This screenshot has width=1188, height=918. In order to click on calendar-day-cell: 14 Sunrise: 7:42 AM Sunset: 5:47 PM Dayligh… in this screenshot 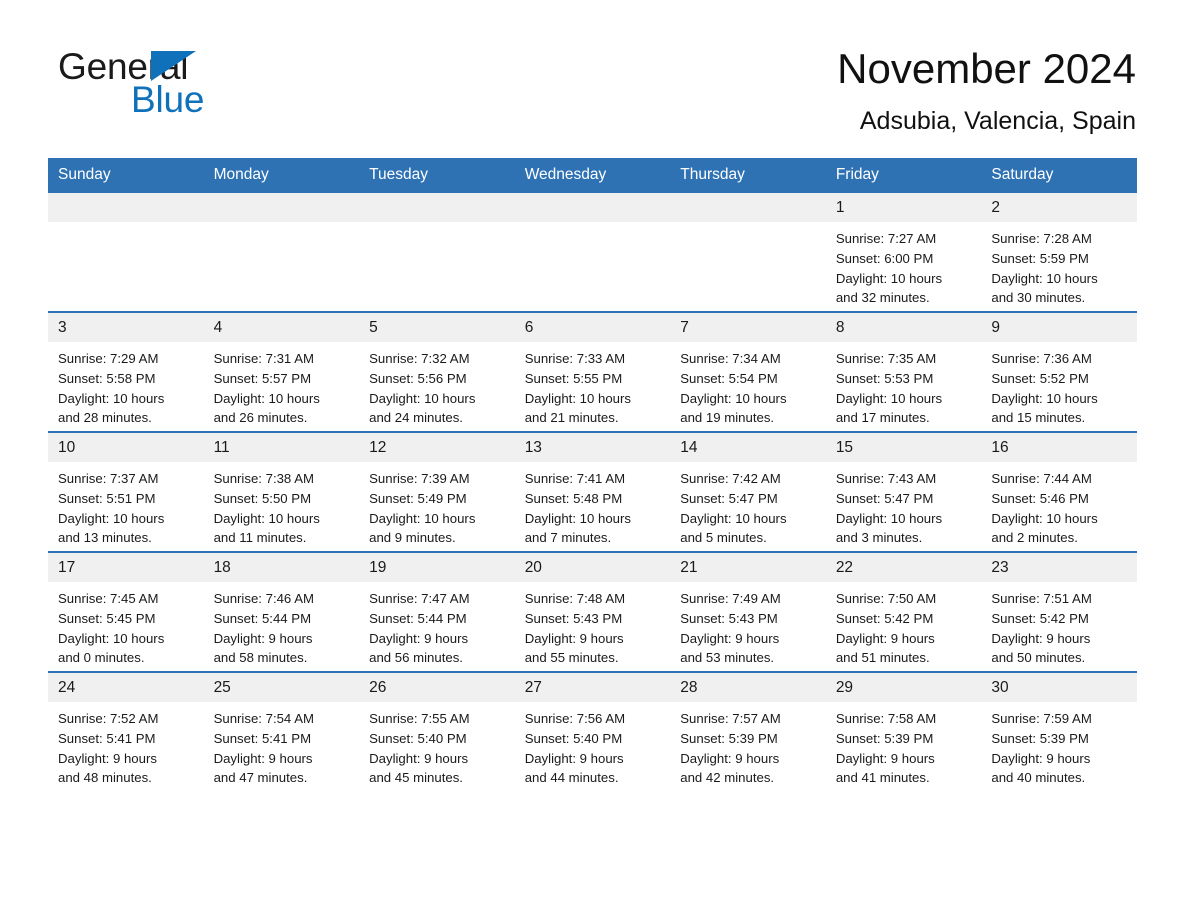, I will do `click(748, 491)`.